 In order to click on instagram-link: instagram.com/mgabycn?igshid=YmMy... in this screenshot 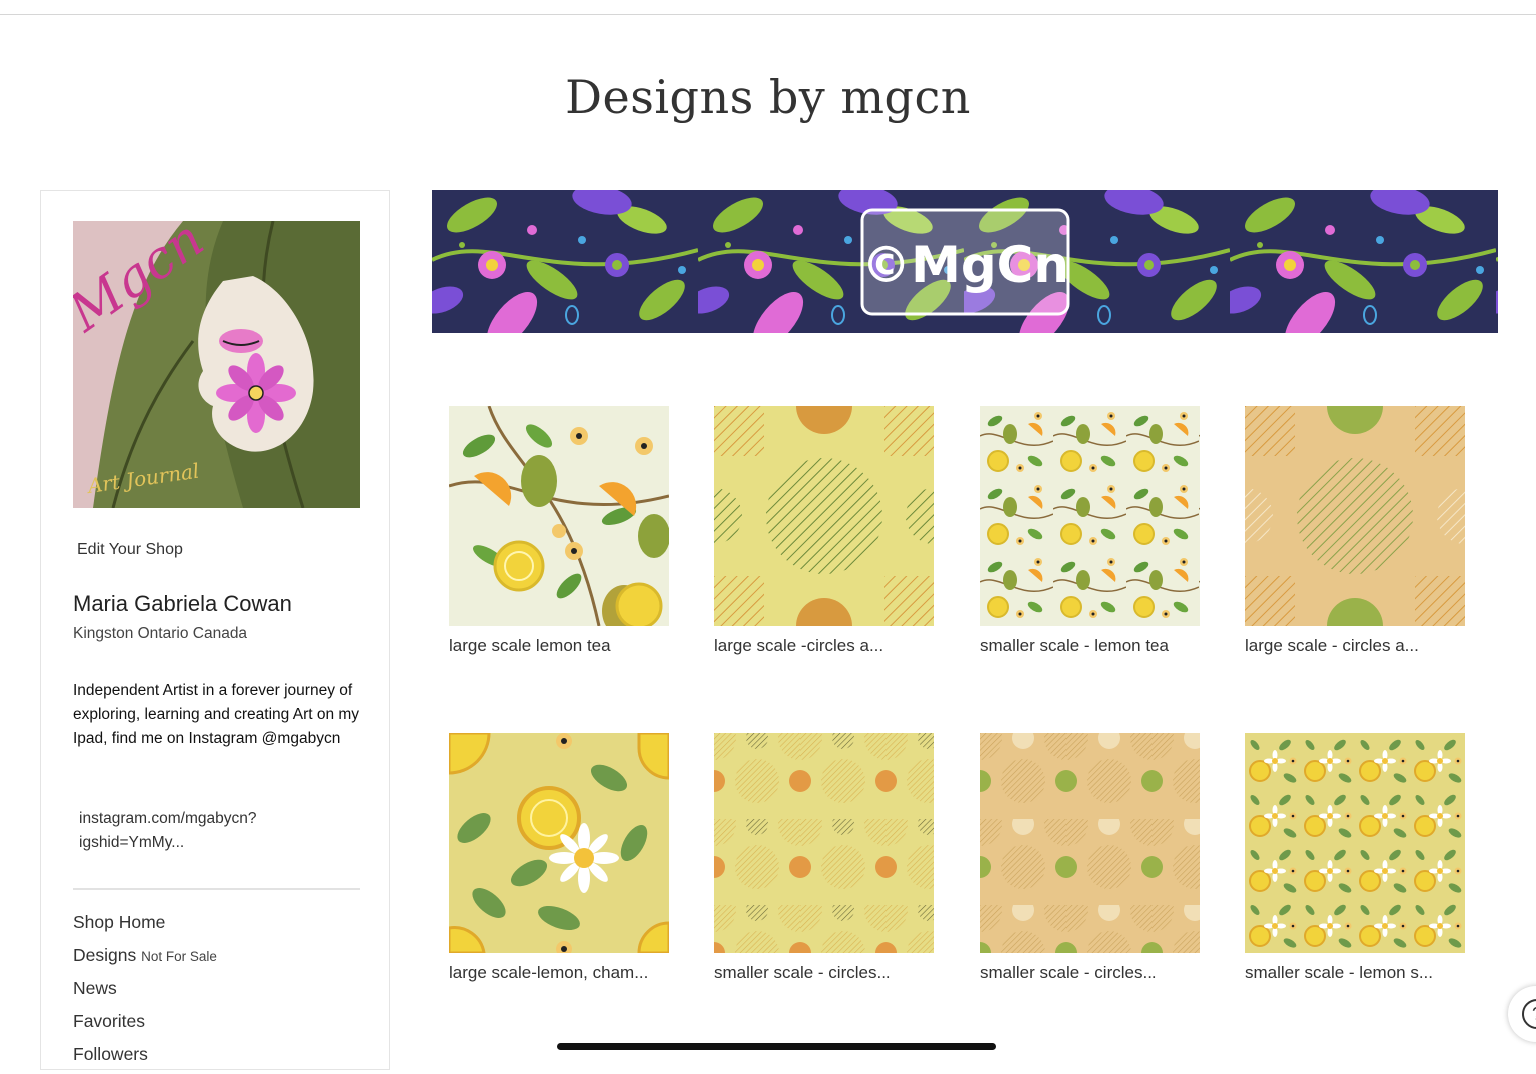, I will do `click(179, 831)`.